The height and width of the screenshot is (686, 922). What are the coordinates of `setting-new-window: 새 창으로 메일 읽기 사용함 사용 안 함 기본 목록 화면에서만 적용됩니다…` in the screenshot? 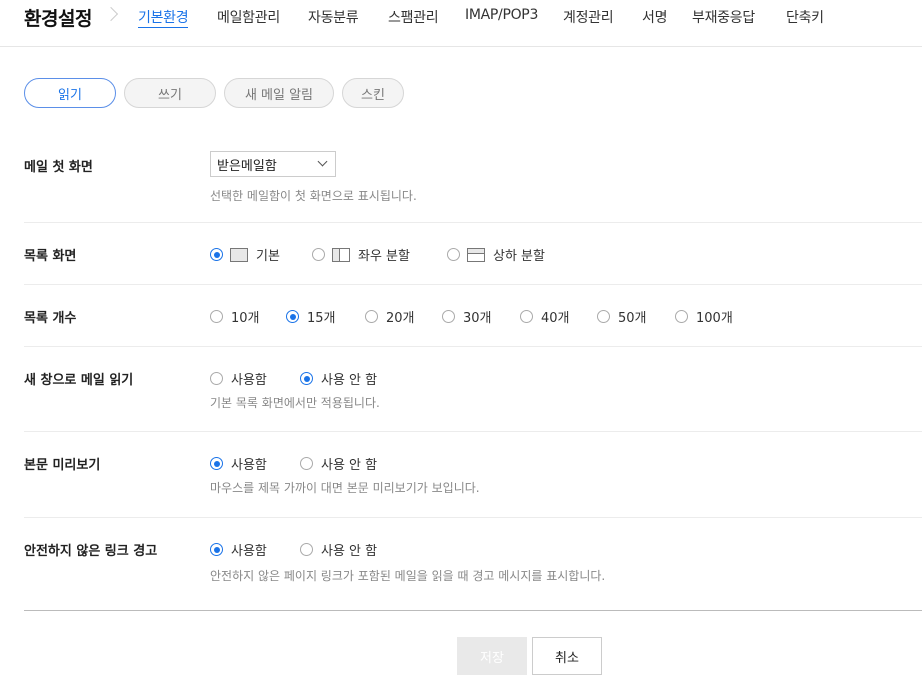 It's located at (473, 389).